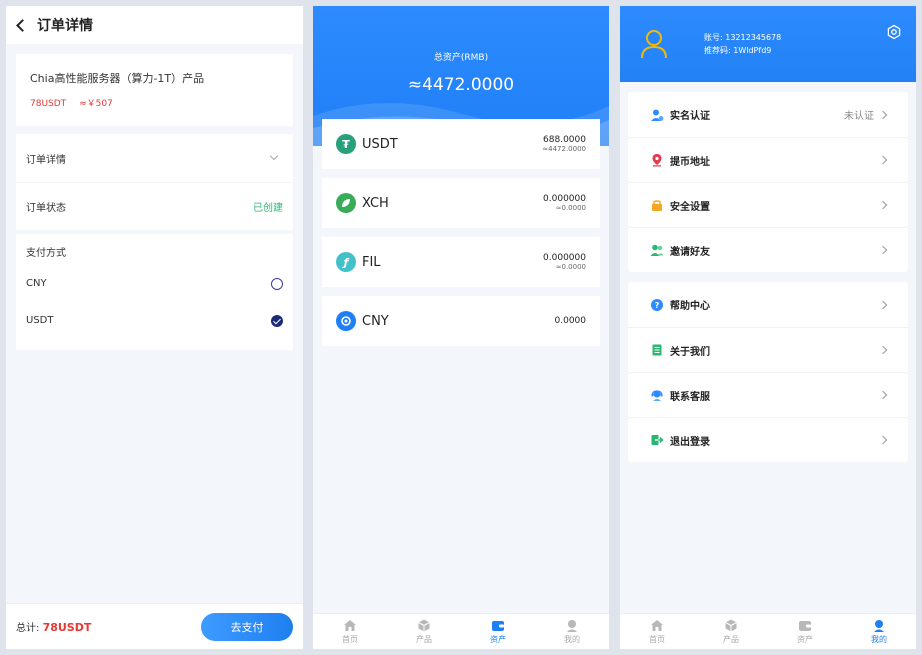 The height and width of the screenshot is (655, 922). I want to click on account-info: 账号: 13212345678 推荐码: 1WldPfd9, so click(742, 44).